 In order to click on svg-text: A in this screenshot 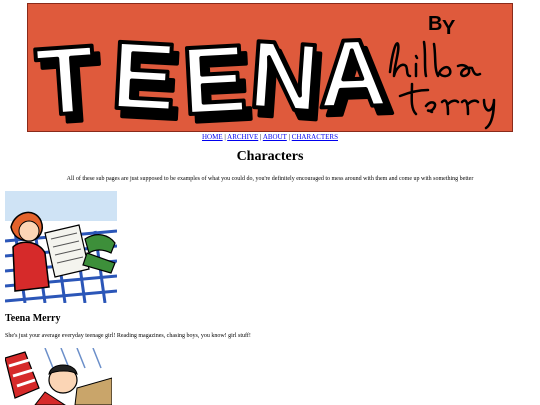, I will do `click(352, 73)`.